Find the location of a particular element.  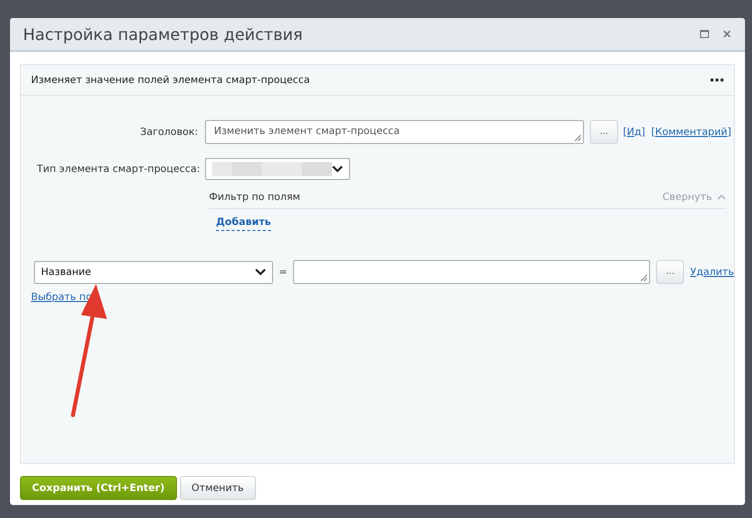

maximize-icon is located at coordinates (704, 34).